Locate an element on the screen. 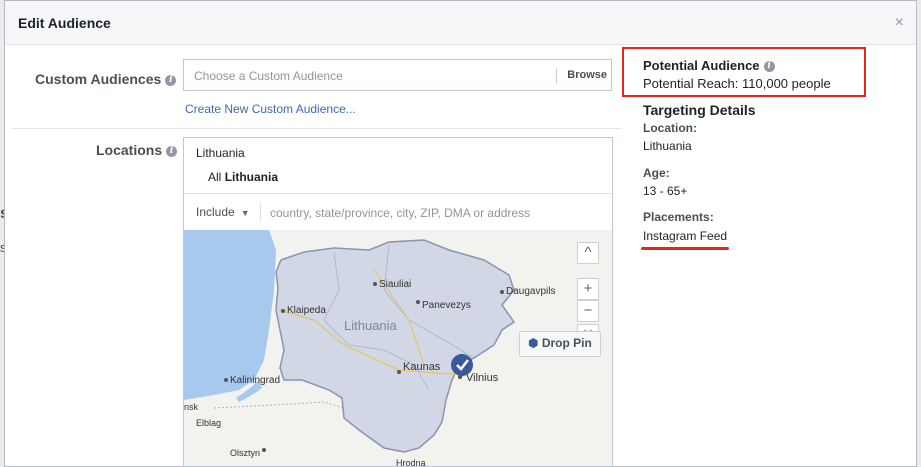 This screenshot has width=921, height=467. custom-audiences-label-text: Custom Audiences is located at coordinates (98, 79).